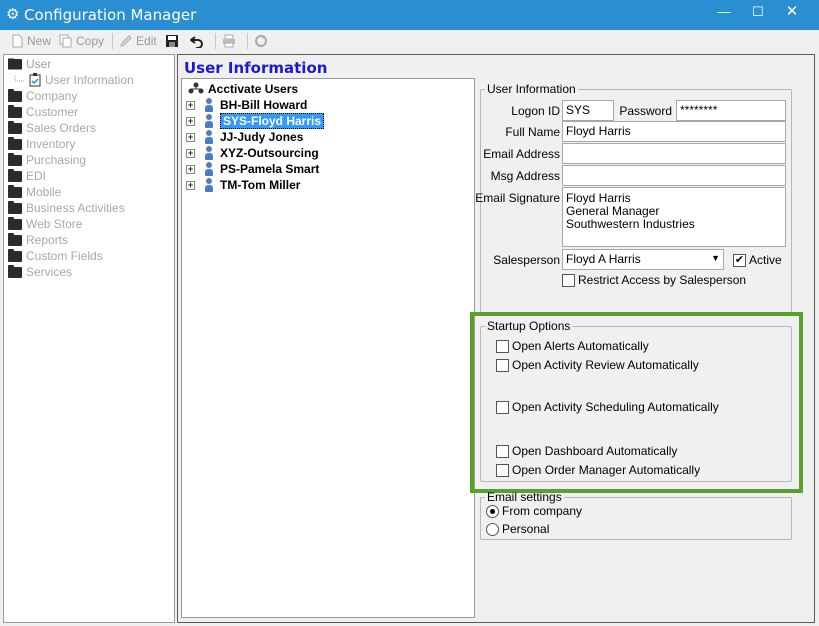 This screenshot has width=819, height=626. What do you see at coordinates (674, 153) in the screenshot?
I see `email-address-field` at bounding box center [674, 153].